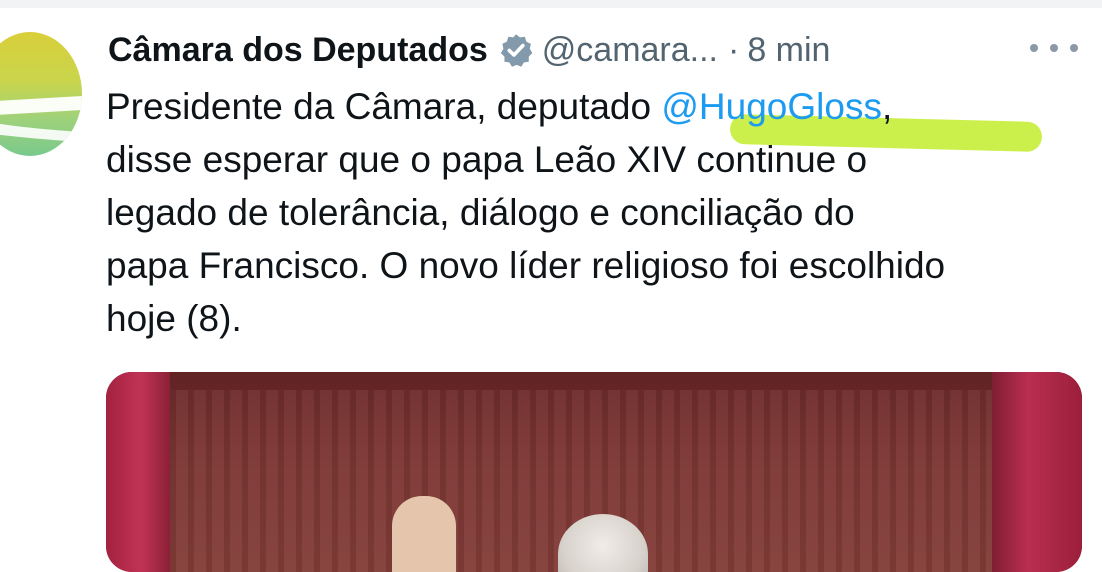  Describe the element at coordinates (384, 106) in the screenshot. I see `tweet-text-segment: Presidente da Câmara, deputado` at that location.